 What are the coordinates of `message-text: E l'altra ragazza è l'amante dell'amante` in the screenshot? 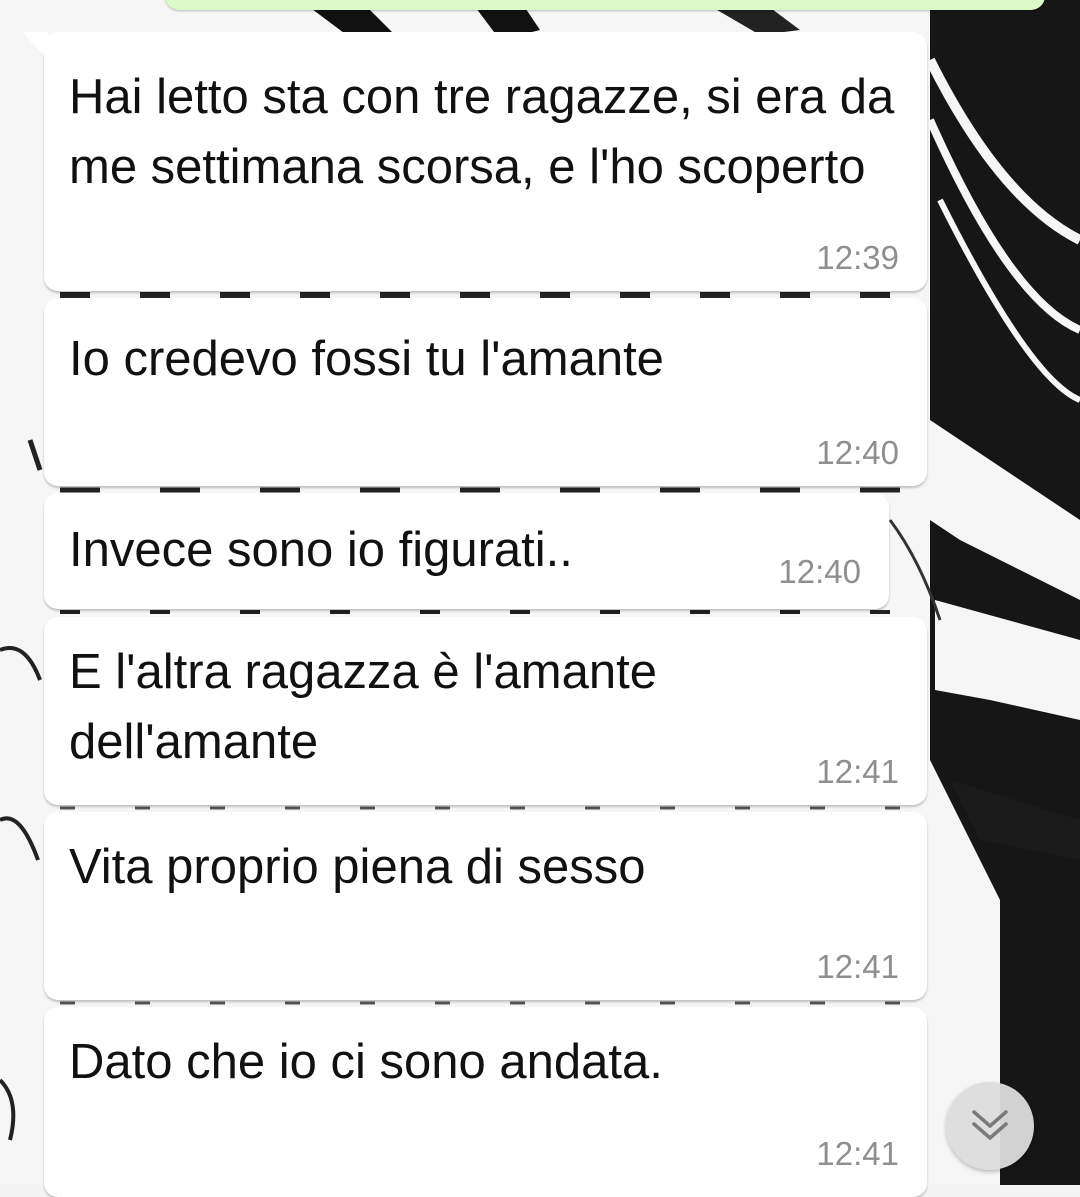 It's located at (370, 707).